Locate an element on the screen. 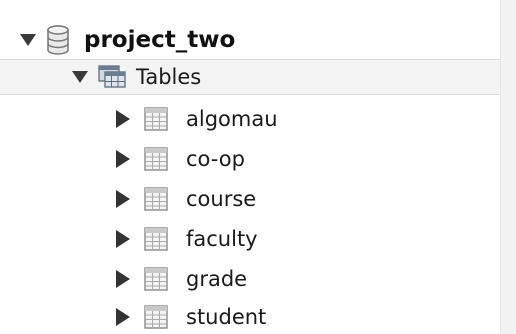  schema-name: project_two is located at coordinates (160, 40).